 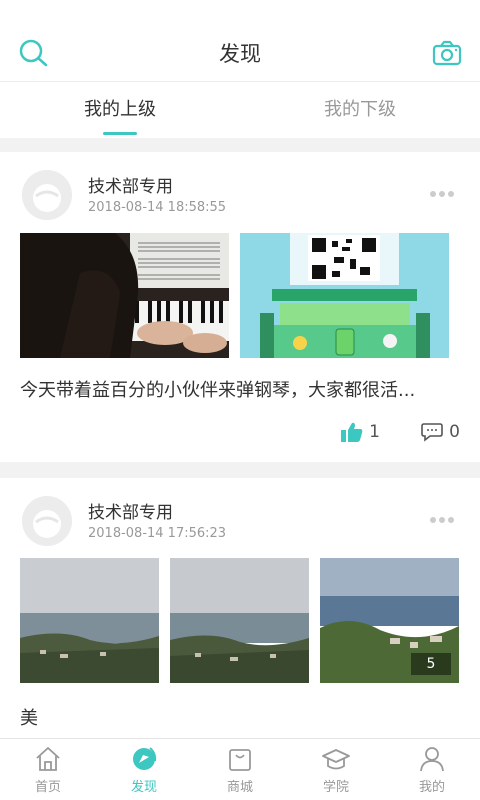 What do you see at coordinates (157, 533) in the screenshot?
I see `post-time: 2018-08-14 17:56:23` at bounding box center [157, 533].